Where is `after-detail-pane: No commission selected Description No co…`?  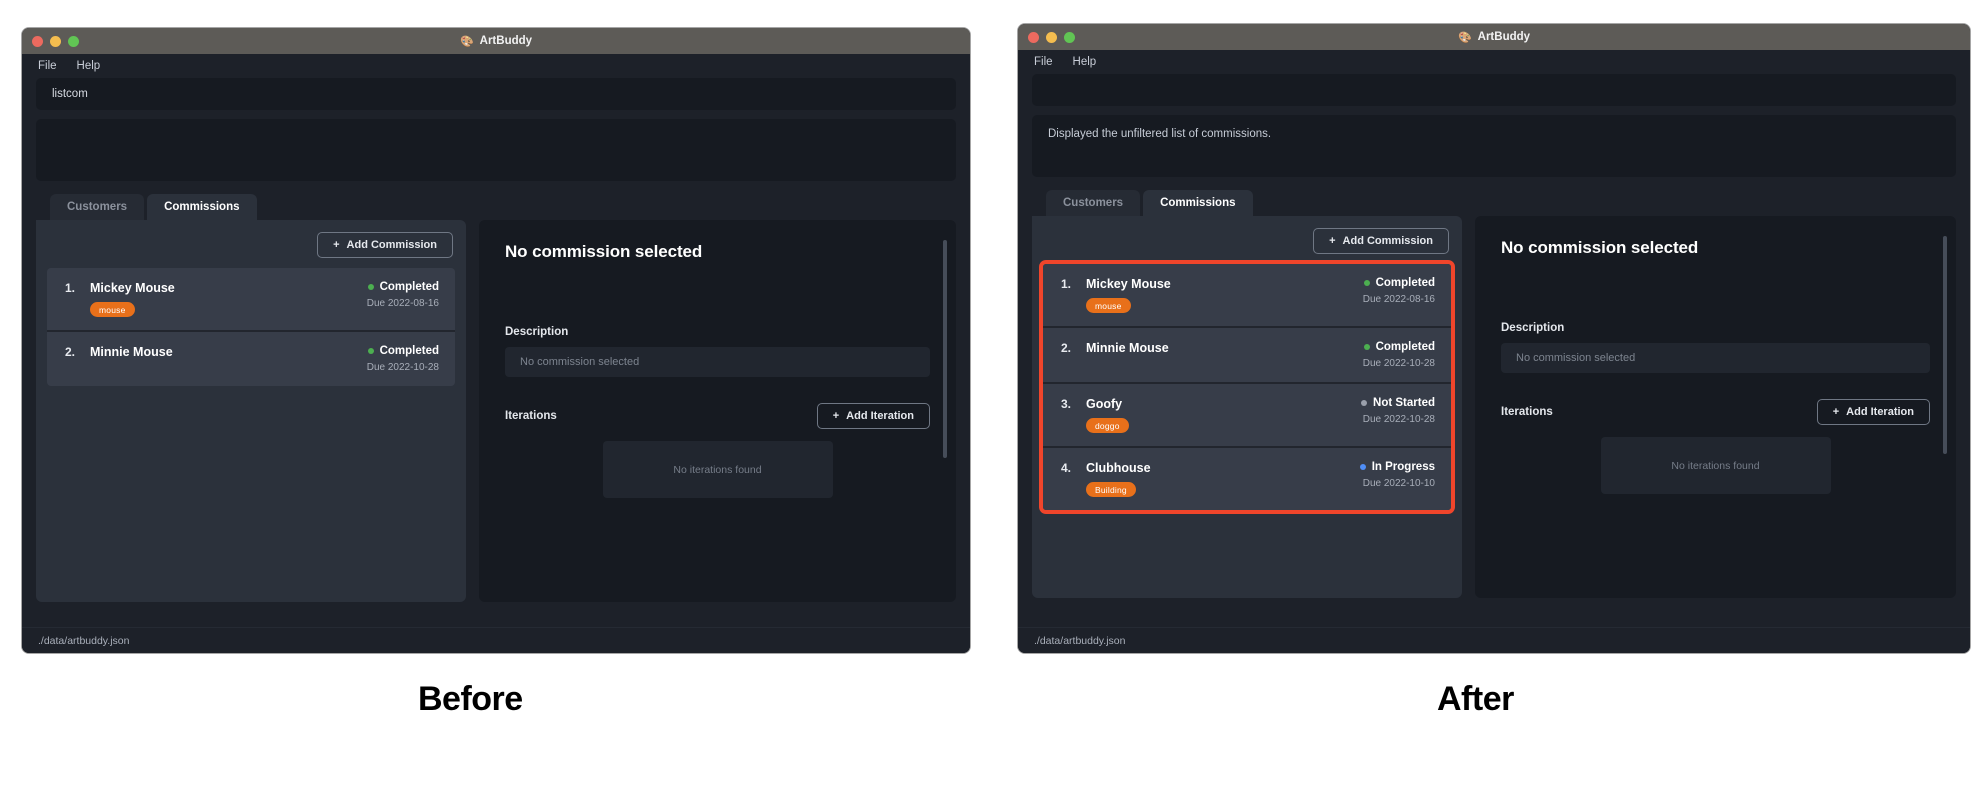
after-detail-pane: No commission selected Description No co… is located at coordinates (1715, 407).